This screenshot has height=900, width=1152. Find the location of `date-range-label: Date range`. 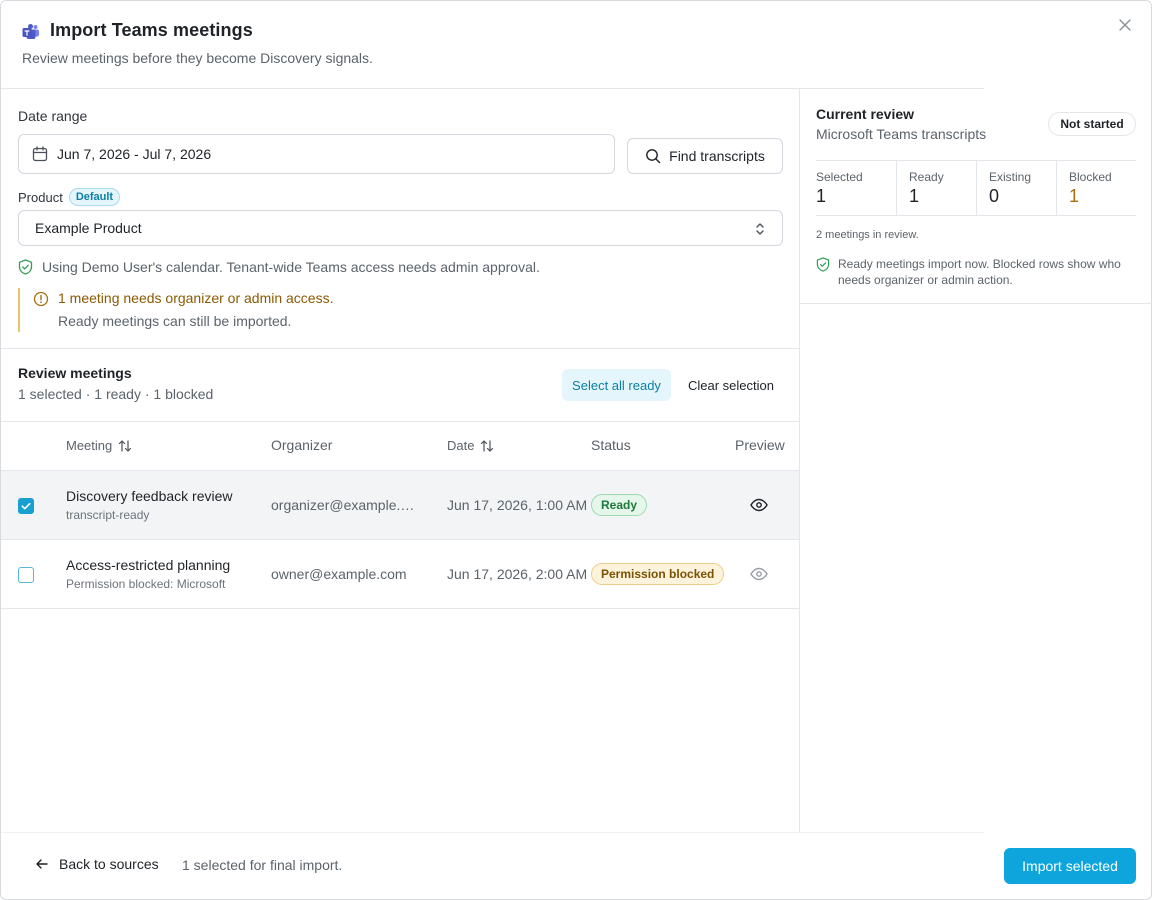

date-range-label: Date range is located at coordinates (53, 116).